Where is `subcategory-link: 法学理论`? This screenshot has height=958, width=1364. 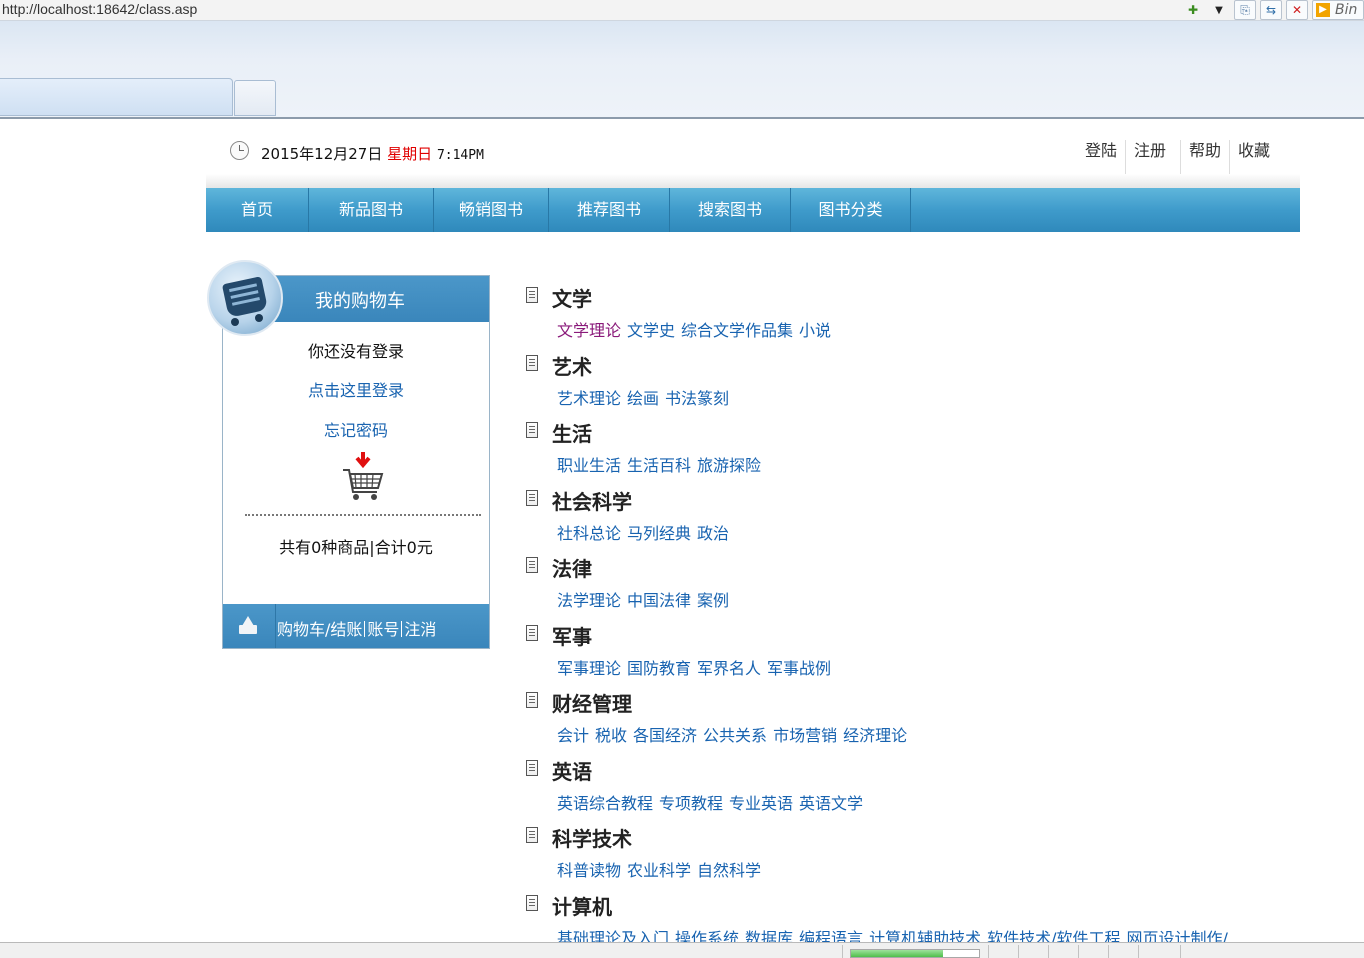
subcategory-link: 法学理论 is located at coordinates (589, 600).